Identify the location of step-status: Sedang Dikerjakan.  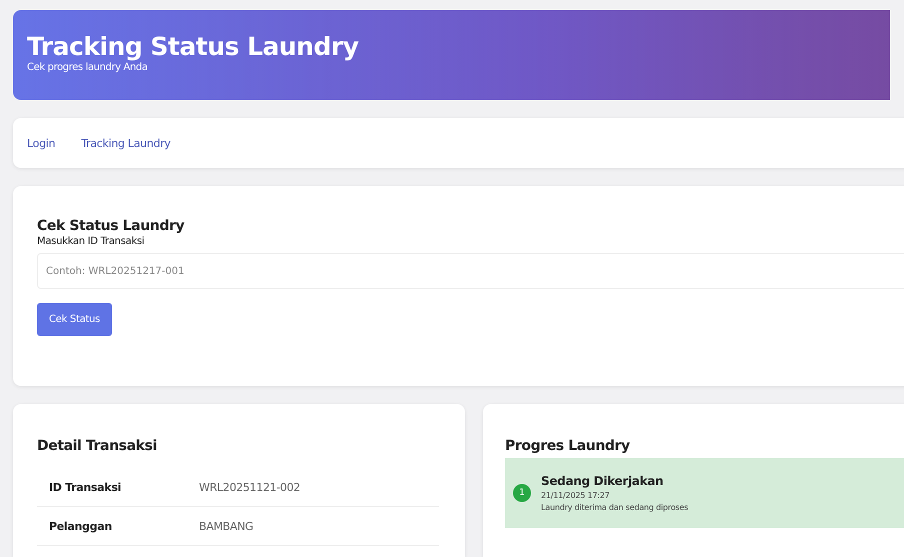
(602, 481).